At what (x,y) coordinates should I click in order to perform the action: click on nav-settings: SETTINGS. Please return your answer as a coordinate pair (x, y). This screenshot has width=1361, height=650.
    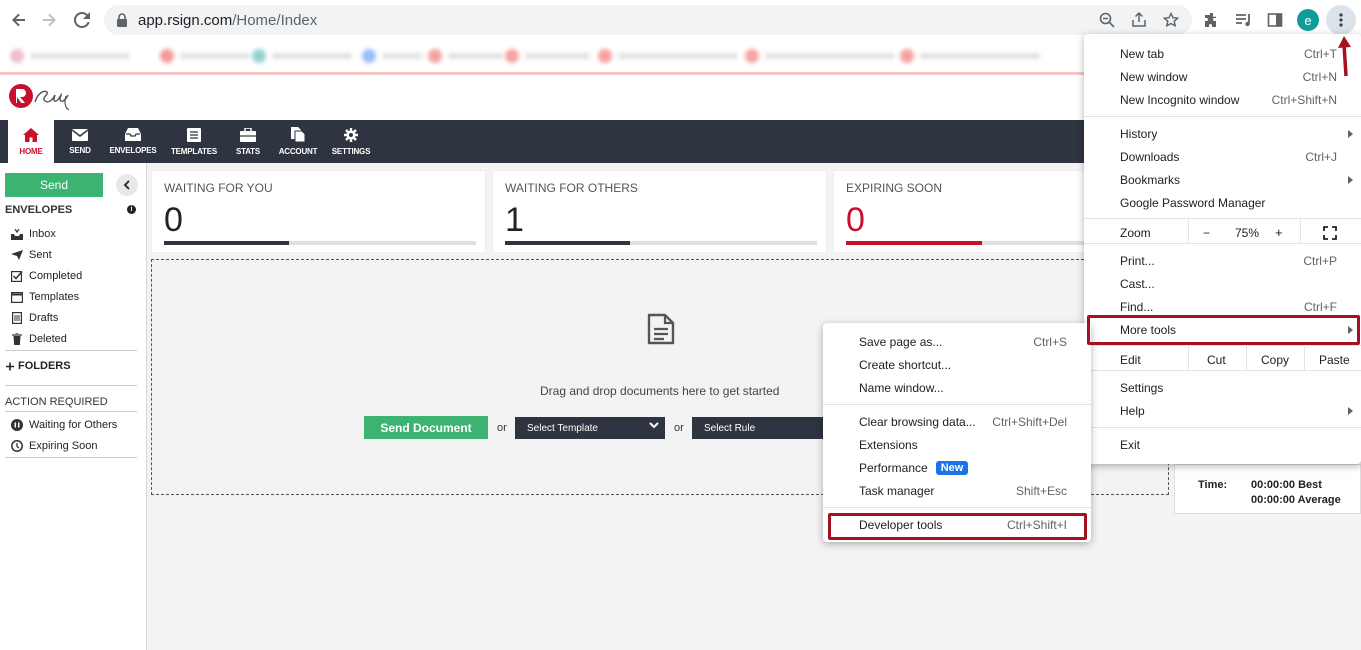
    Looking at the image, I should click on (351, 141).